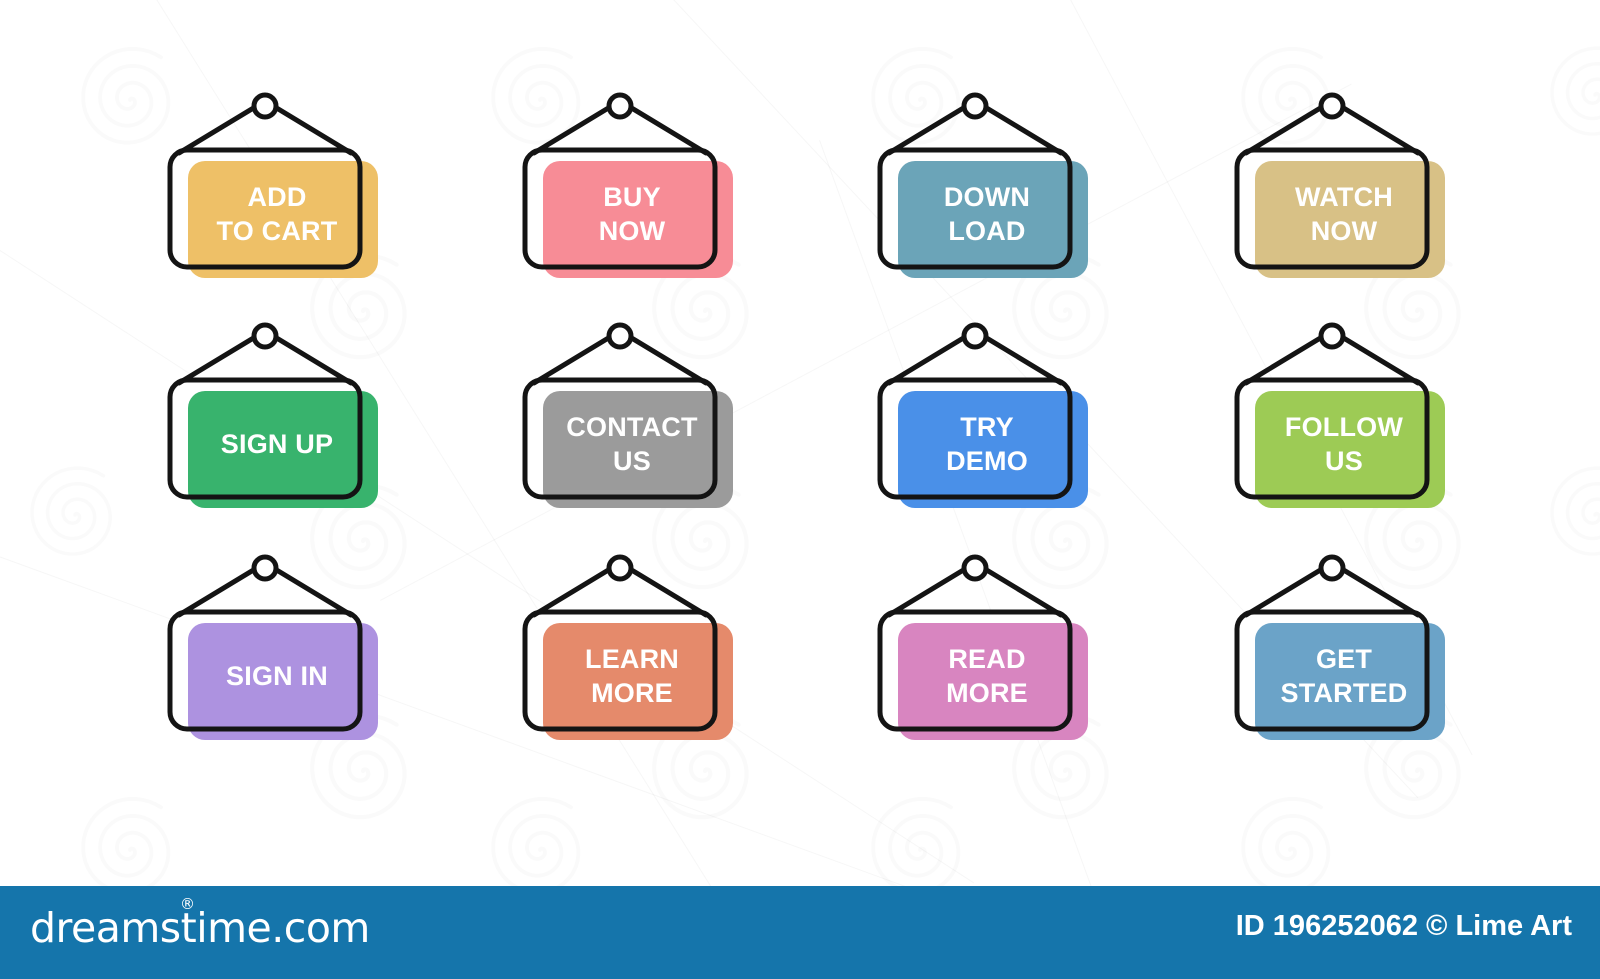 The height and width of the screenshot is (979, 1600). What do you see at coordinates (800, 932) in the screenshot?
I see `footer-bar: dreamstime.com ® ID 196252062 © Lime Art` at bounding box center [800, 932].